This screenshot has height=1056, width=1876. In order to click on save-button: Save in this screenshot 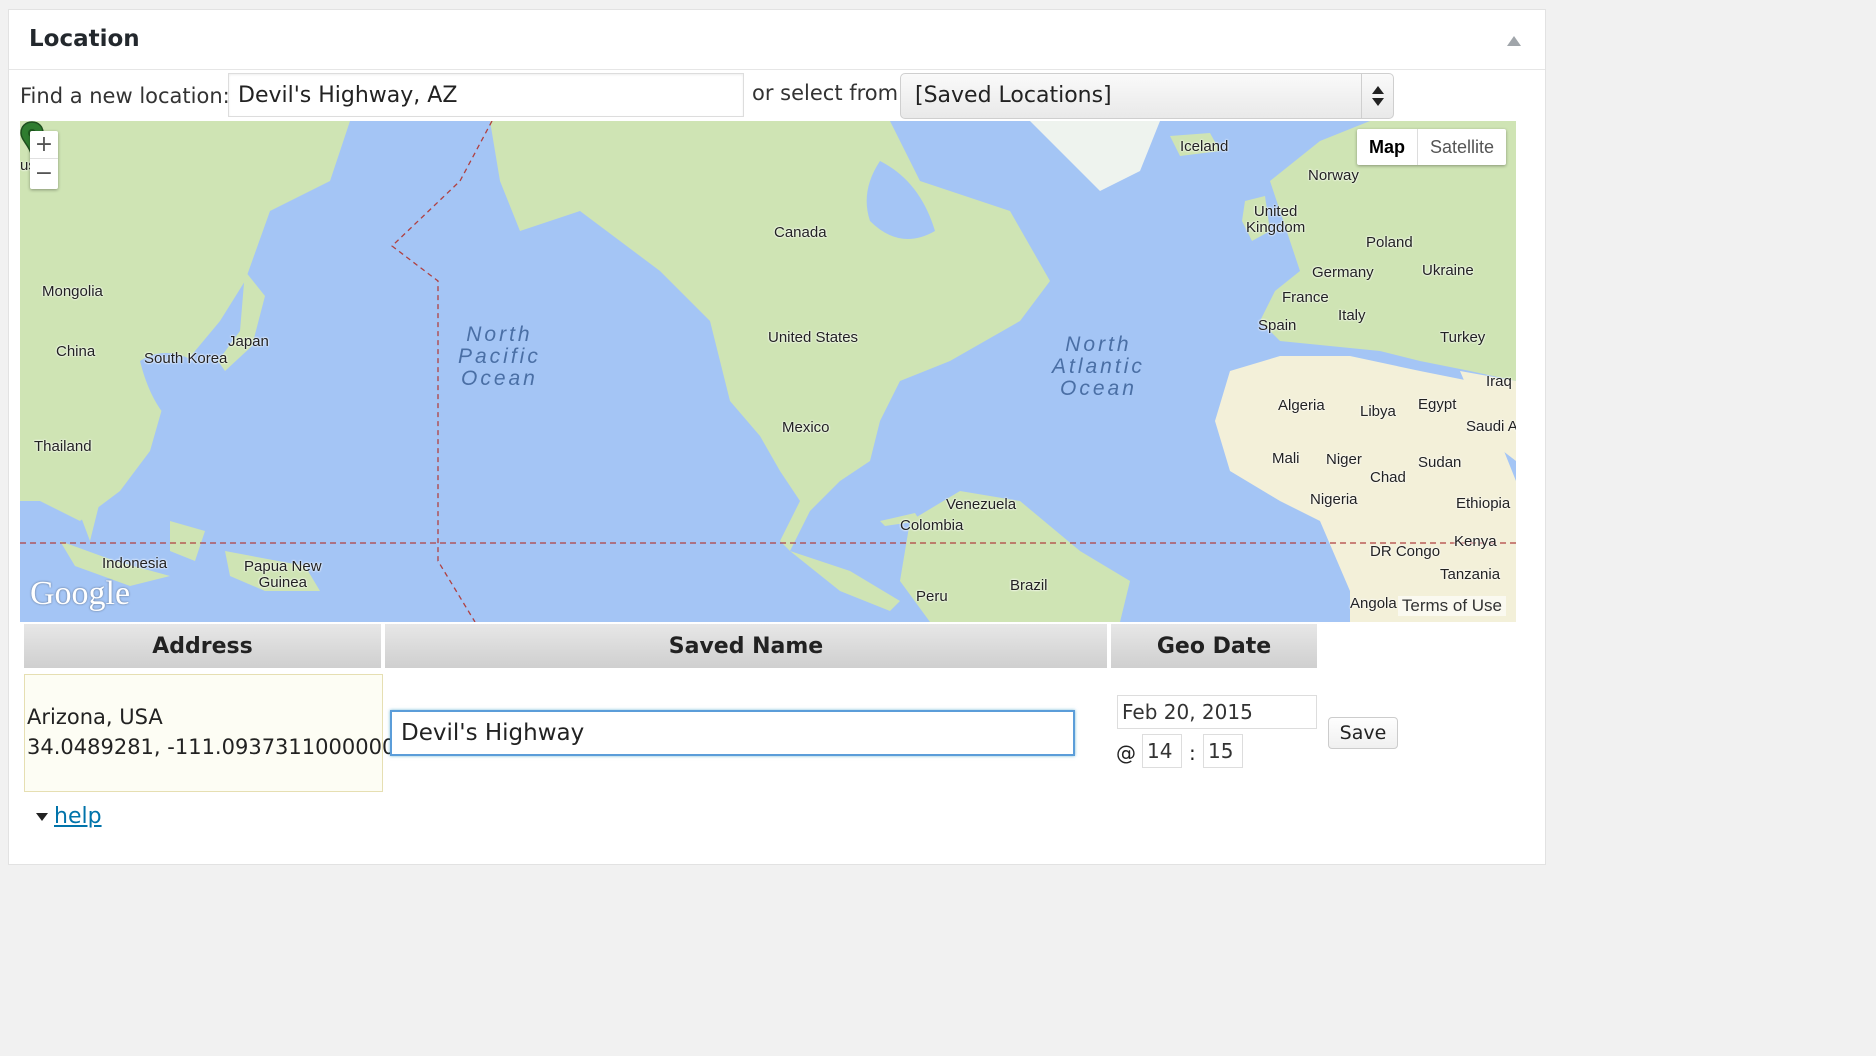, I will do `click(1363, 733)`.